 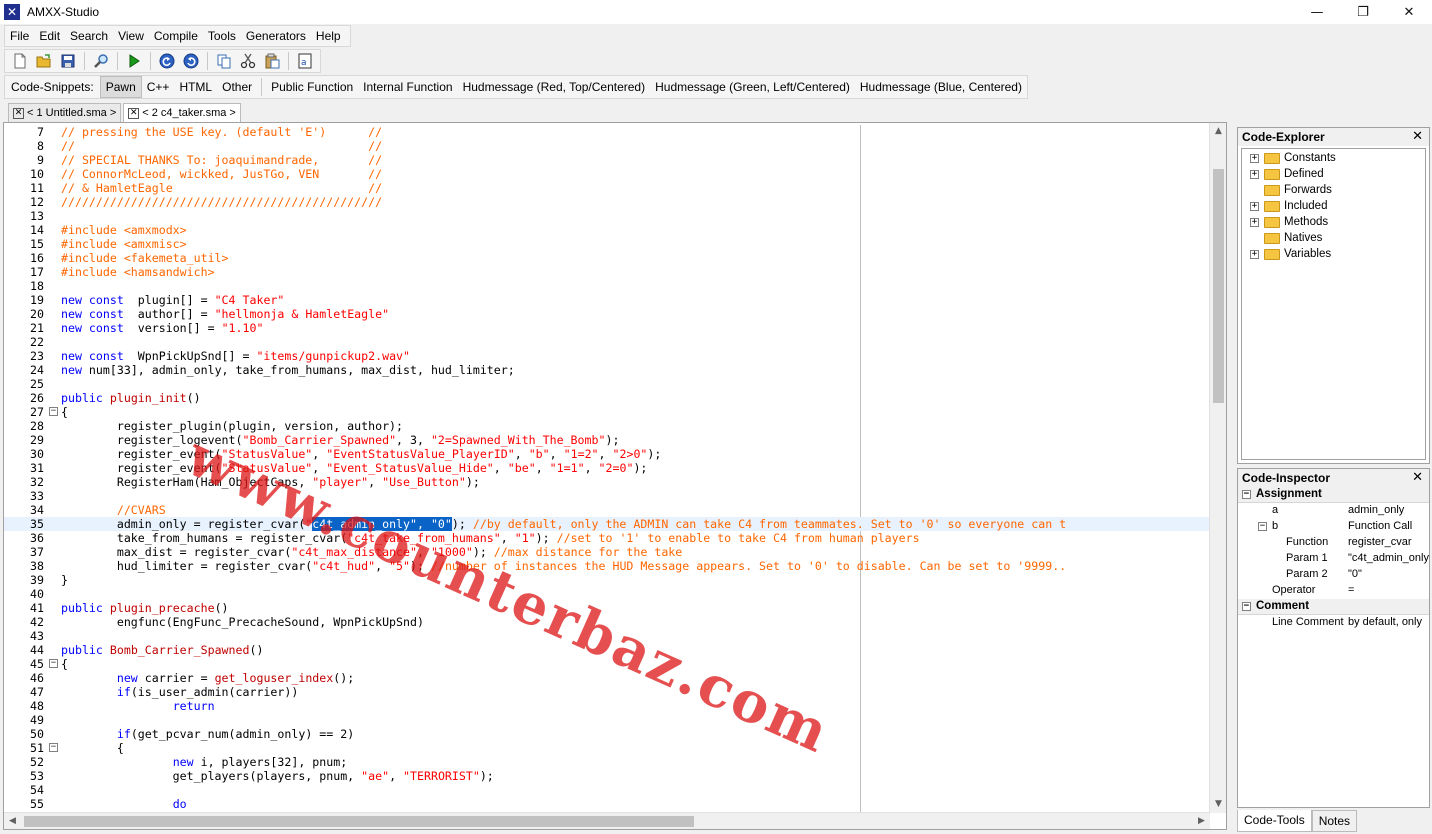 I want to click on inspector-row-param1: Param 1 "c4t_admin_only, so click(x=1333, y=559).